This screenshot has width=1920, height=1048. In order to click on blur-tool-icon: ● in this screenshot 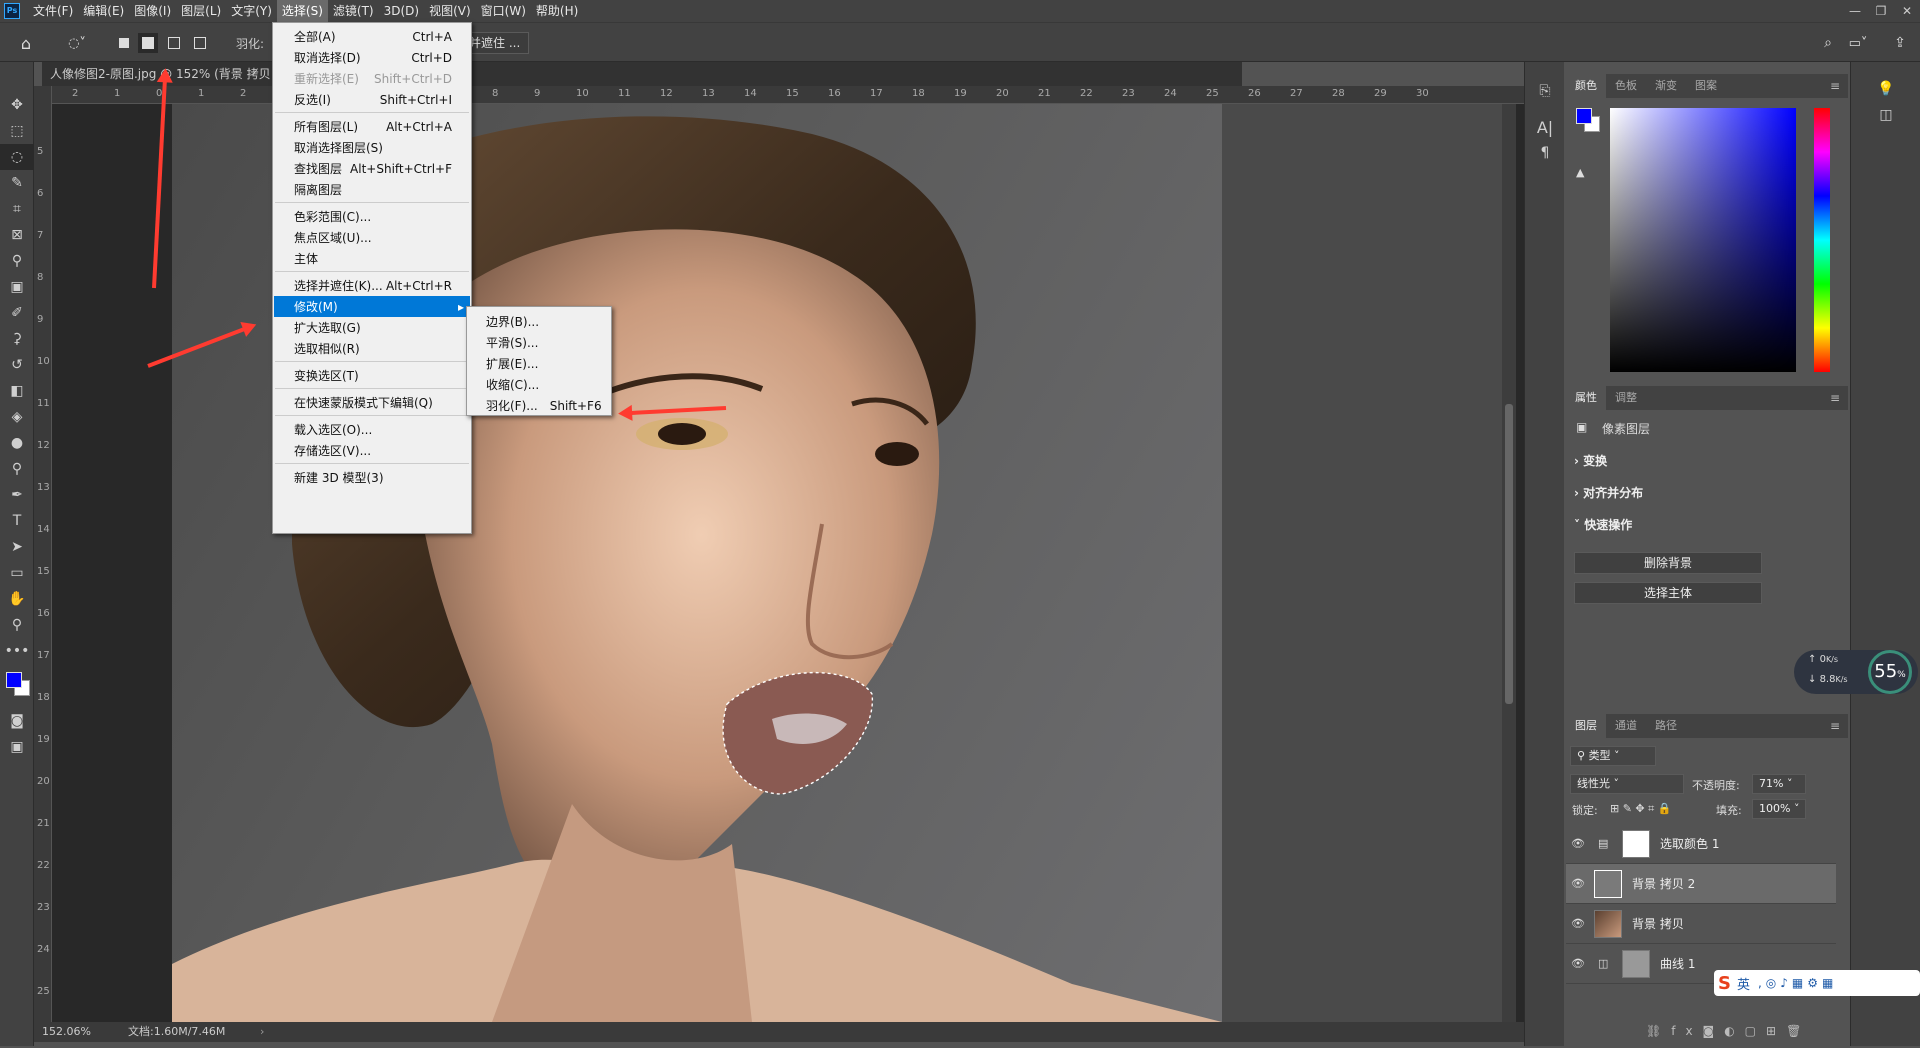, I will do `click(17, 443)`.